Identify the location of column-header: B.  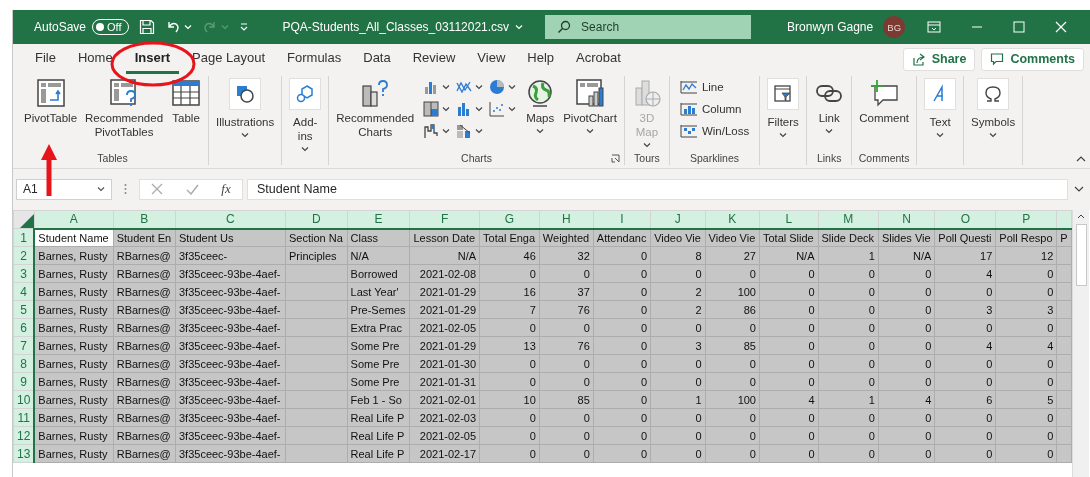
(144, 219).